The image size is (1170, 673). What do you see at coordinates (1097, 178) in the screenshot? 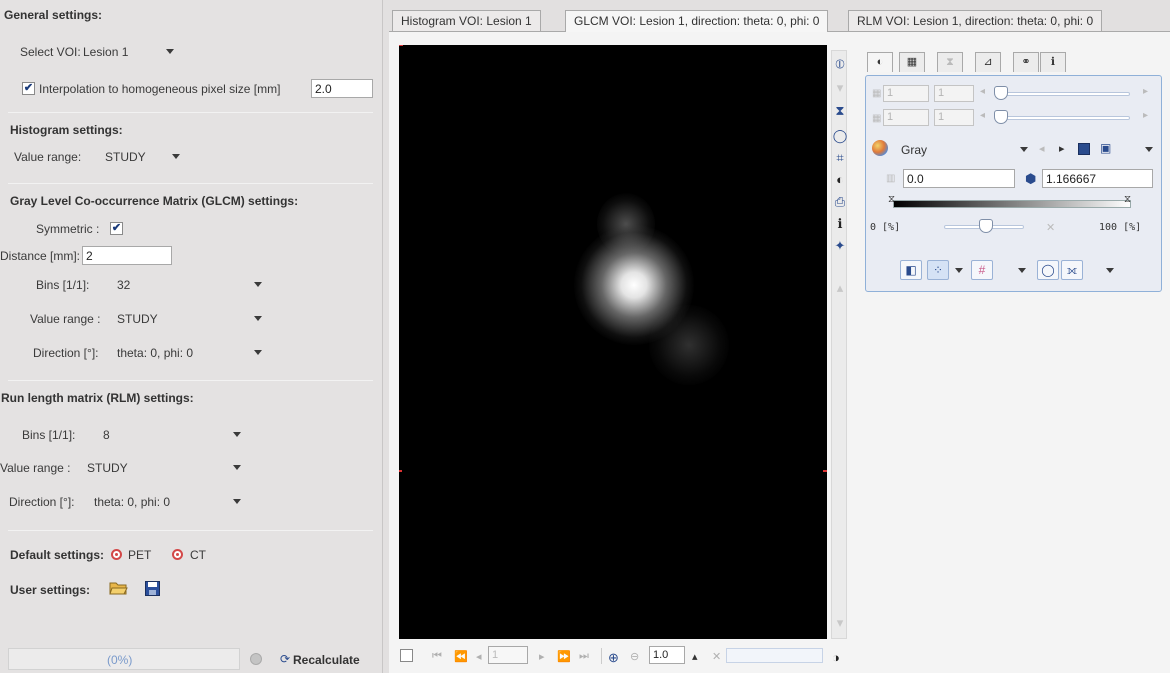
I see `max-value-field: 1.166667` at bounding box center [1097, 178].